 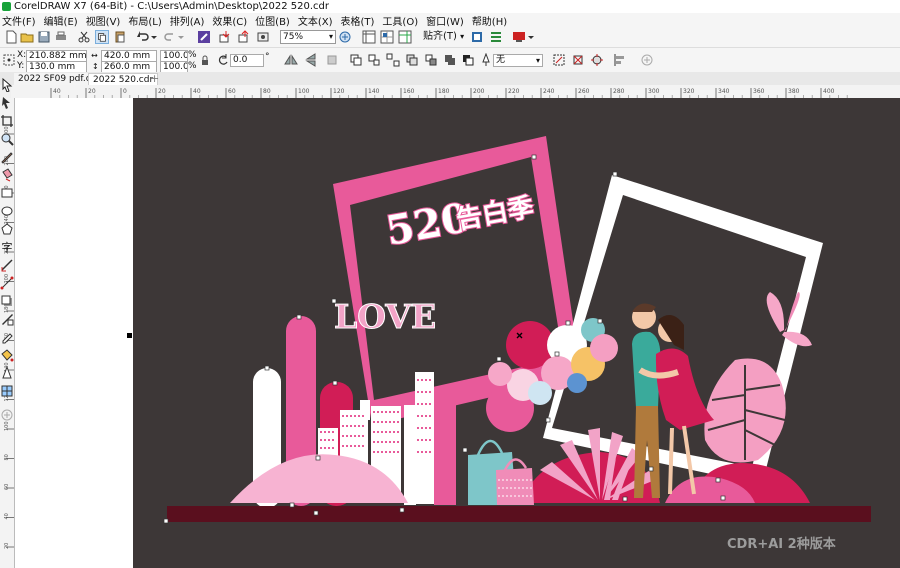 What do you see at coordinates (7, 415) in the screenshot?
I see `add-tool-icon` at bounding box center [7, 415].